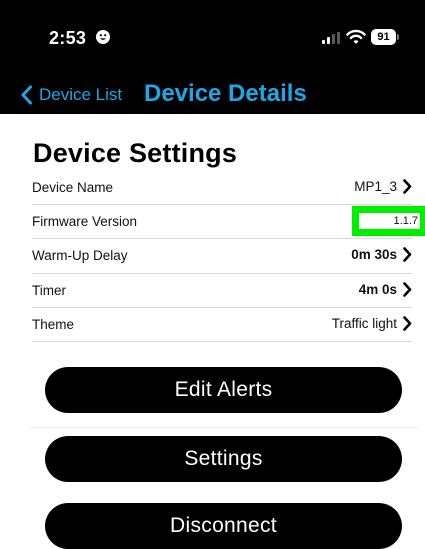 This screenshot has width=425, height=549. What do you see at coordinates (73, 187) in the screenshot?
I see `device-name-label: Device Name` at bounding box center [73, 187].